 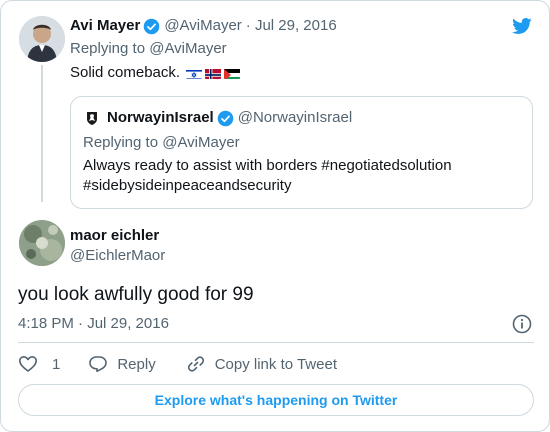 I want to click on copy-link-label: Copy link to Tweet, so click(x=275, y=364).